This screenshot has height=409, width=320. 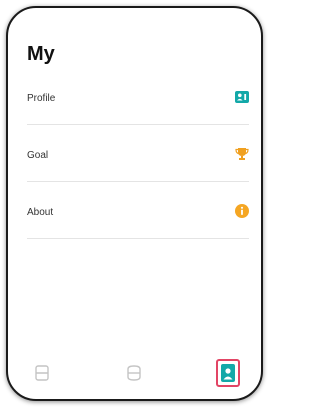 What do you see at coordinates (138, 96) in the screenshot?
I see `menu-item-profile: Profile` at bounding box center [138, 96].